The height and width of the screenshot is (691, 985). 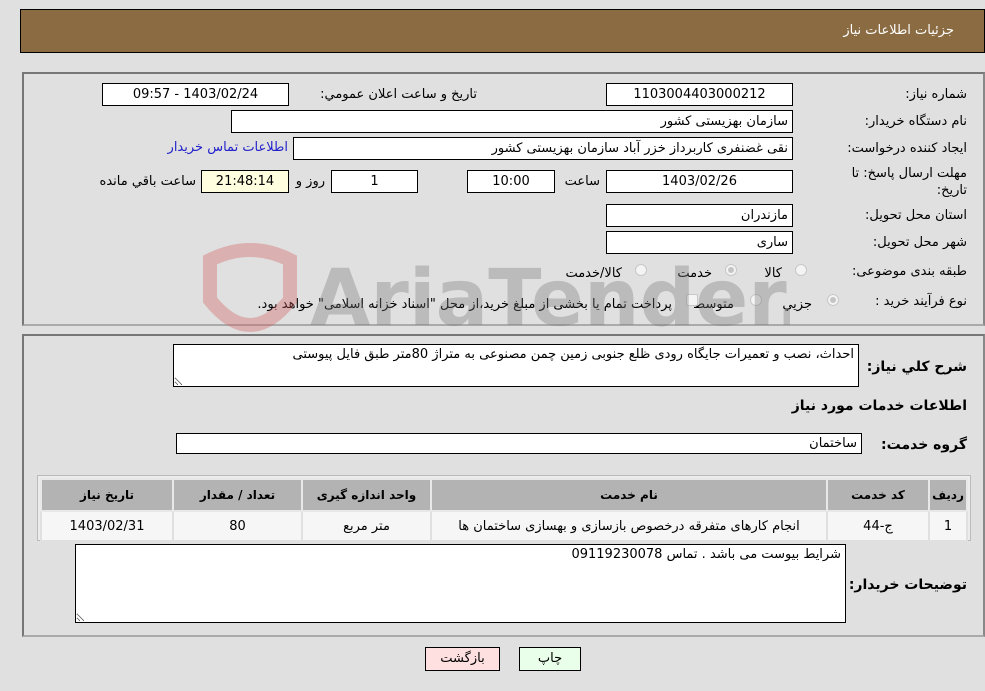 I want to click on purchase-type-radio-medium, so click(x=756, y=300).